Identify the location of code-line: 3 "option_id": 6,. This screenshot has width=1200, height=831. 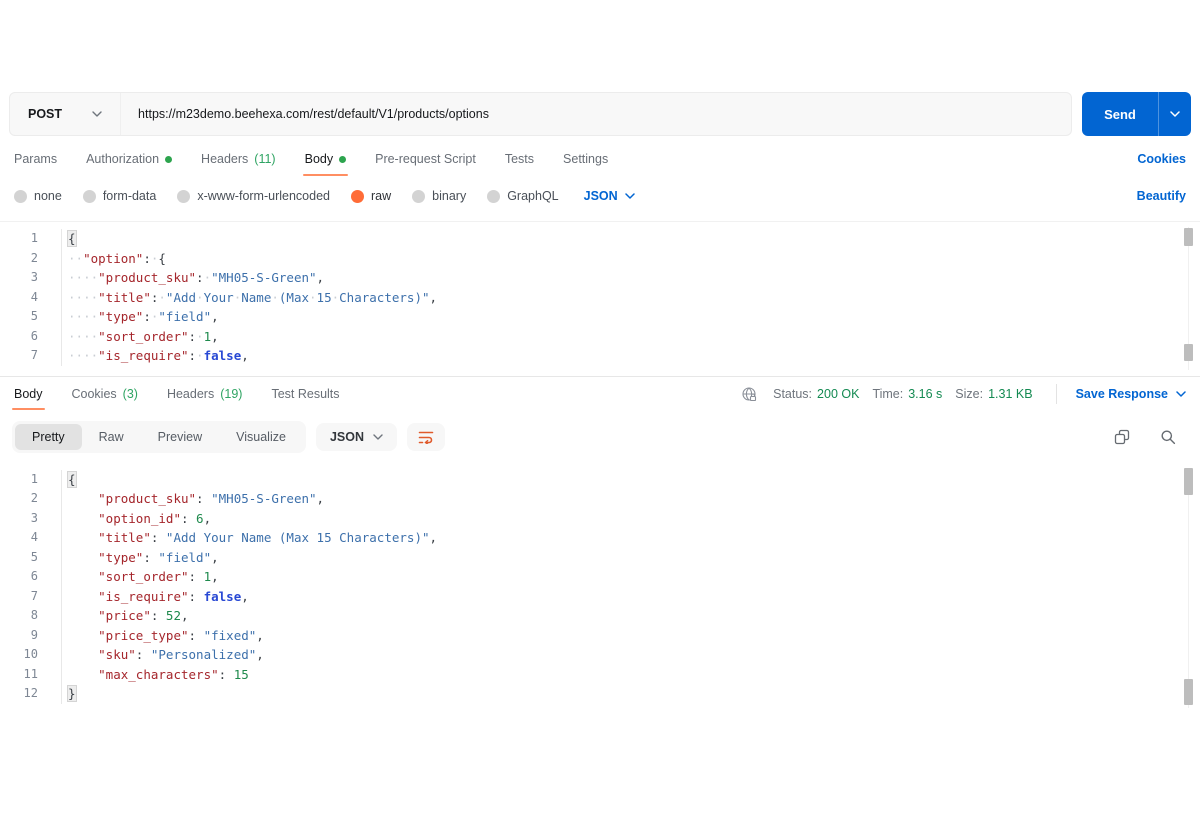
(600, 518).